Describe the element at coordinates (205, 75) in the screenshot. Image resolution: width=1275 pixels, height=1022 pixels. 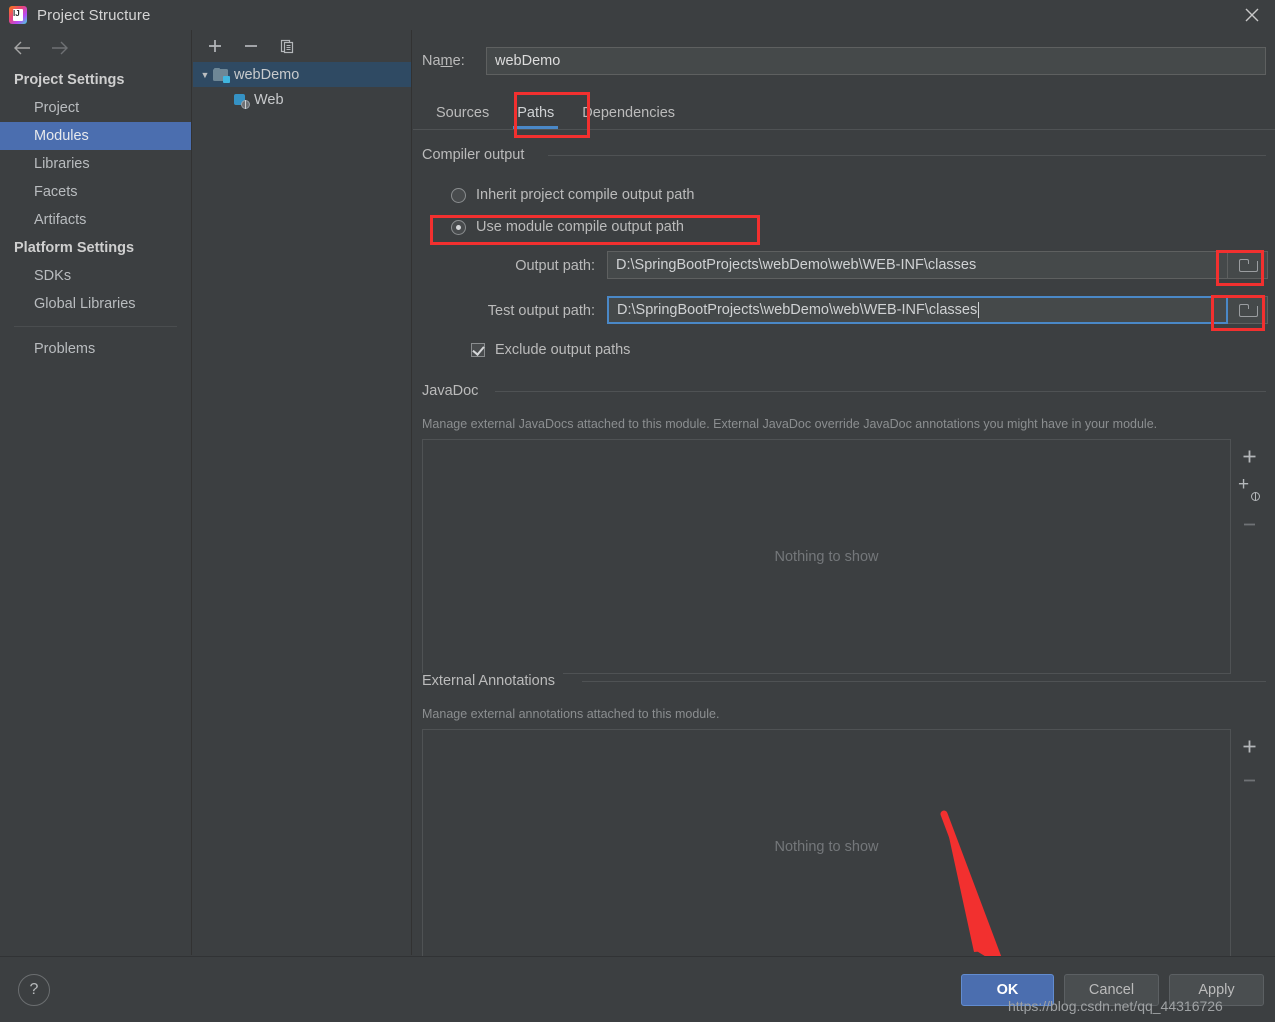
I see `chevron-down-icon: ▼` at that location.